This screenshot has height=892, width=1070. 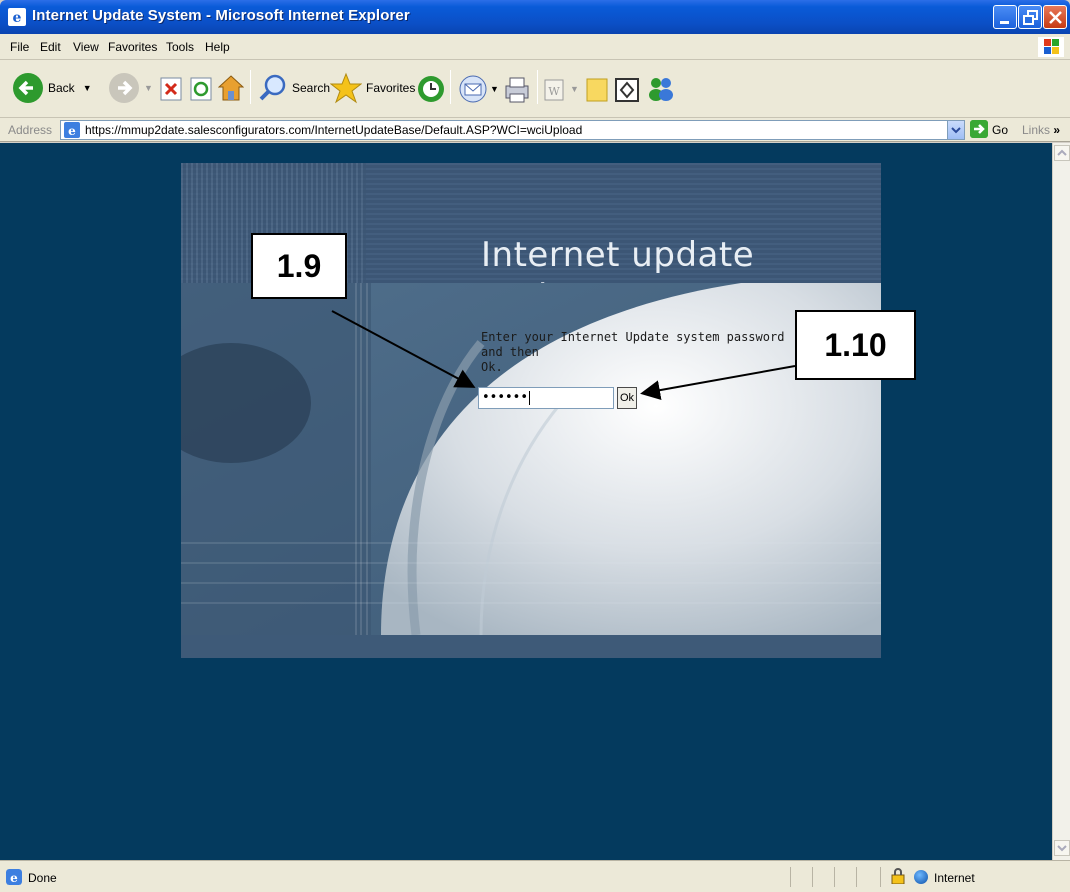 I want to click on arrow-to-password, so click(x=403, y=349).